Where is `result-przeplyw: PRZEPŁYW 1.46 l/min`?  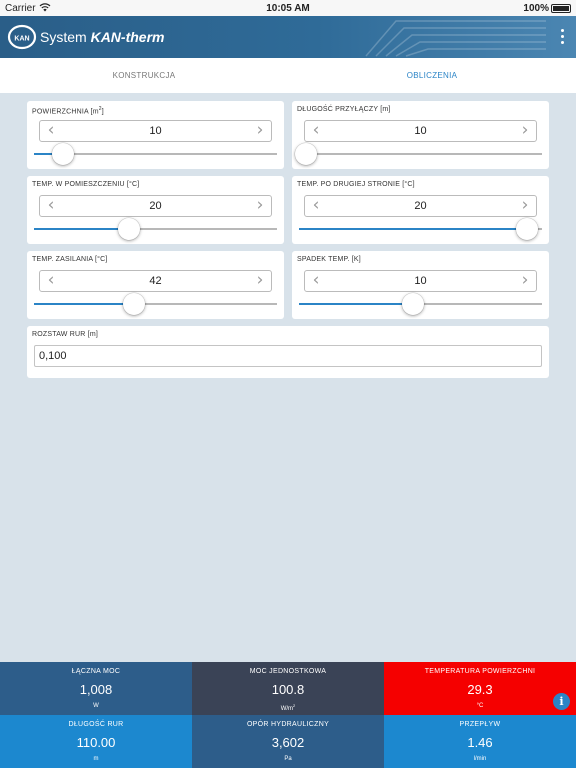 result-przeplyw: PRZEPŁYW 1.46 l/min is located at coordinates (480, 741).